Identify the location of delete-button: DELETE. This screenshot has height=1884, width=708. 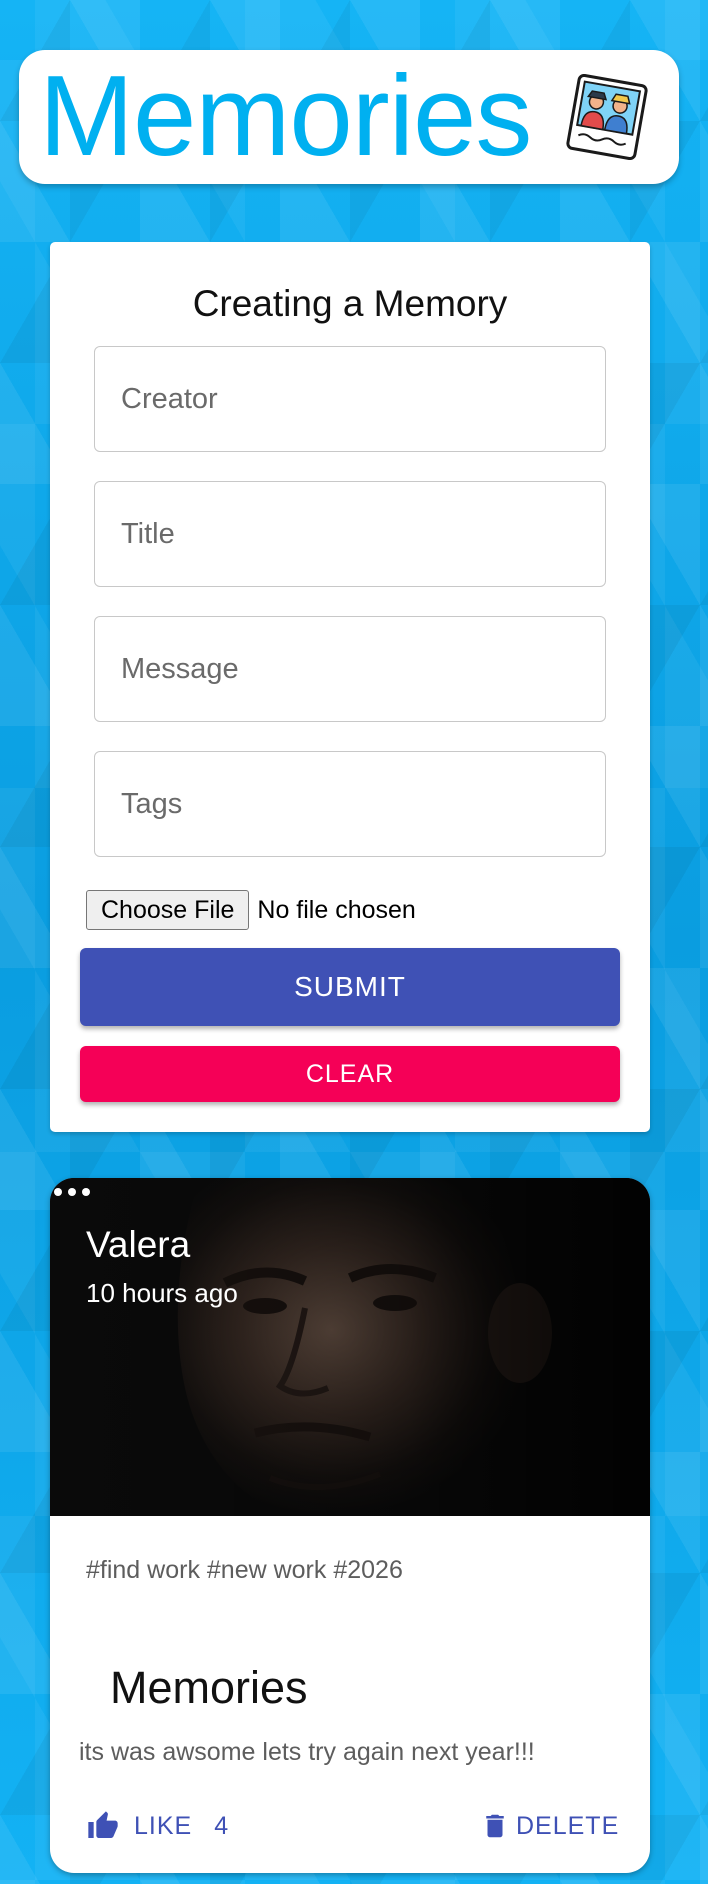
(549, 1826).